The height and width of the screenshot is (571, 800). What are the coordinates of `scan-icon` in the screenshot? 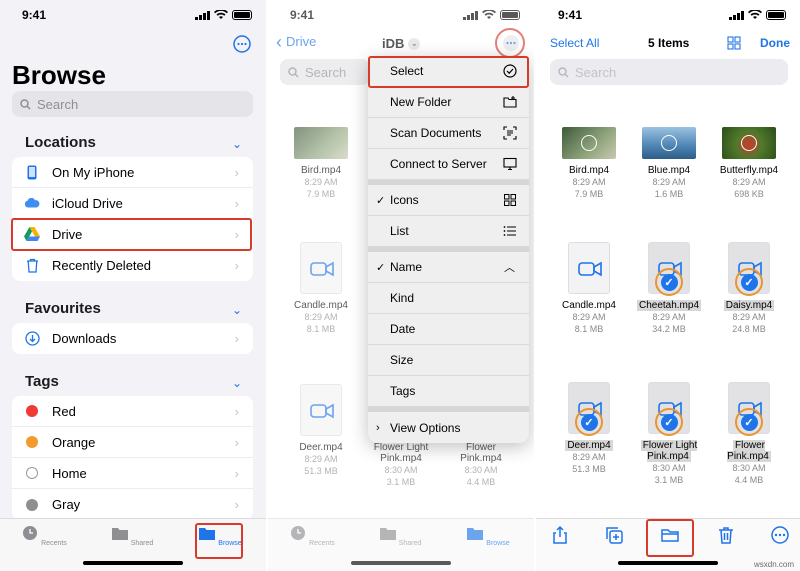 It's located at (510, 133).